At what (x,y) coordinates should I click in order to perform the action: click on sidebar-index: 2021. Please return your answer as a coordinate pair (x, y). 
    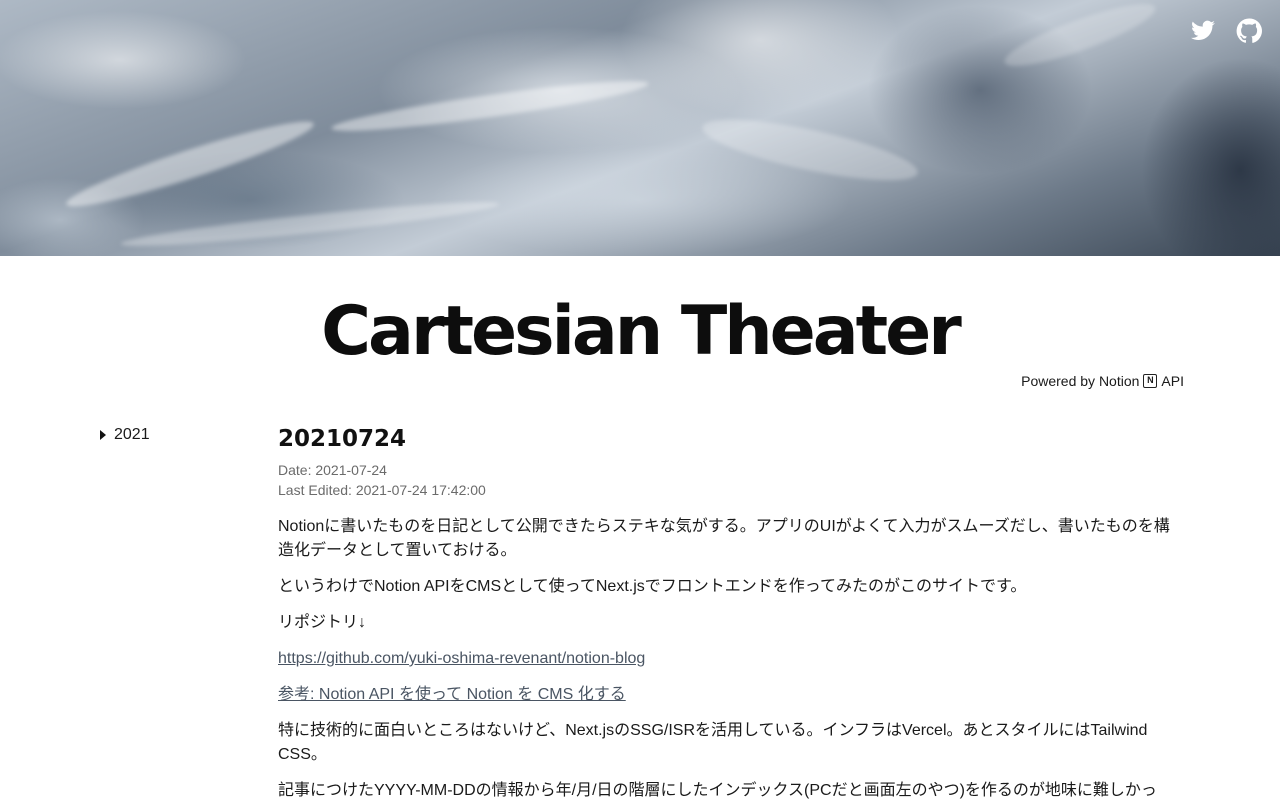
    Looking at the image, I should click on (125, 435).